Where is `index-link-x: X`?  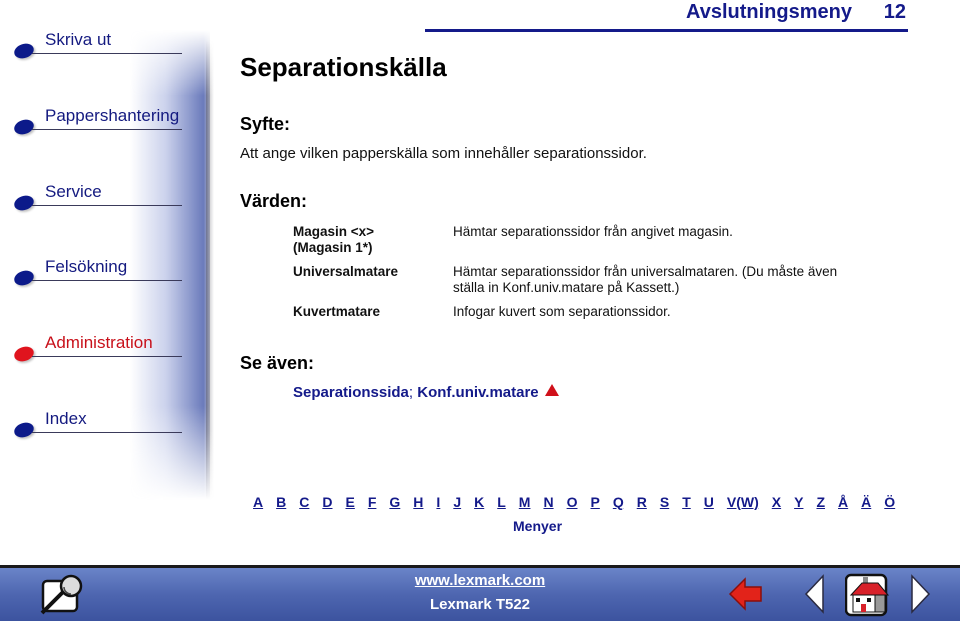 index-link-x: X is located at coordinates (776, 502).